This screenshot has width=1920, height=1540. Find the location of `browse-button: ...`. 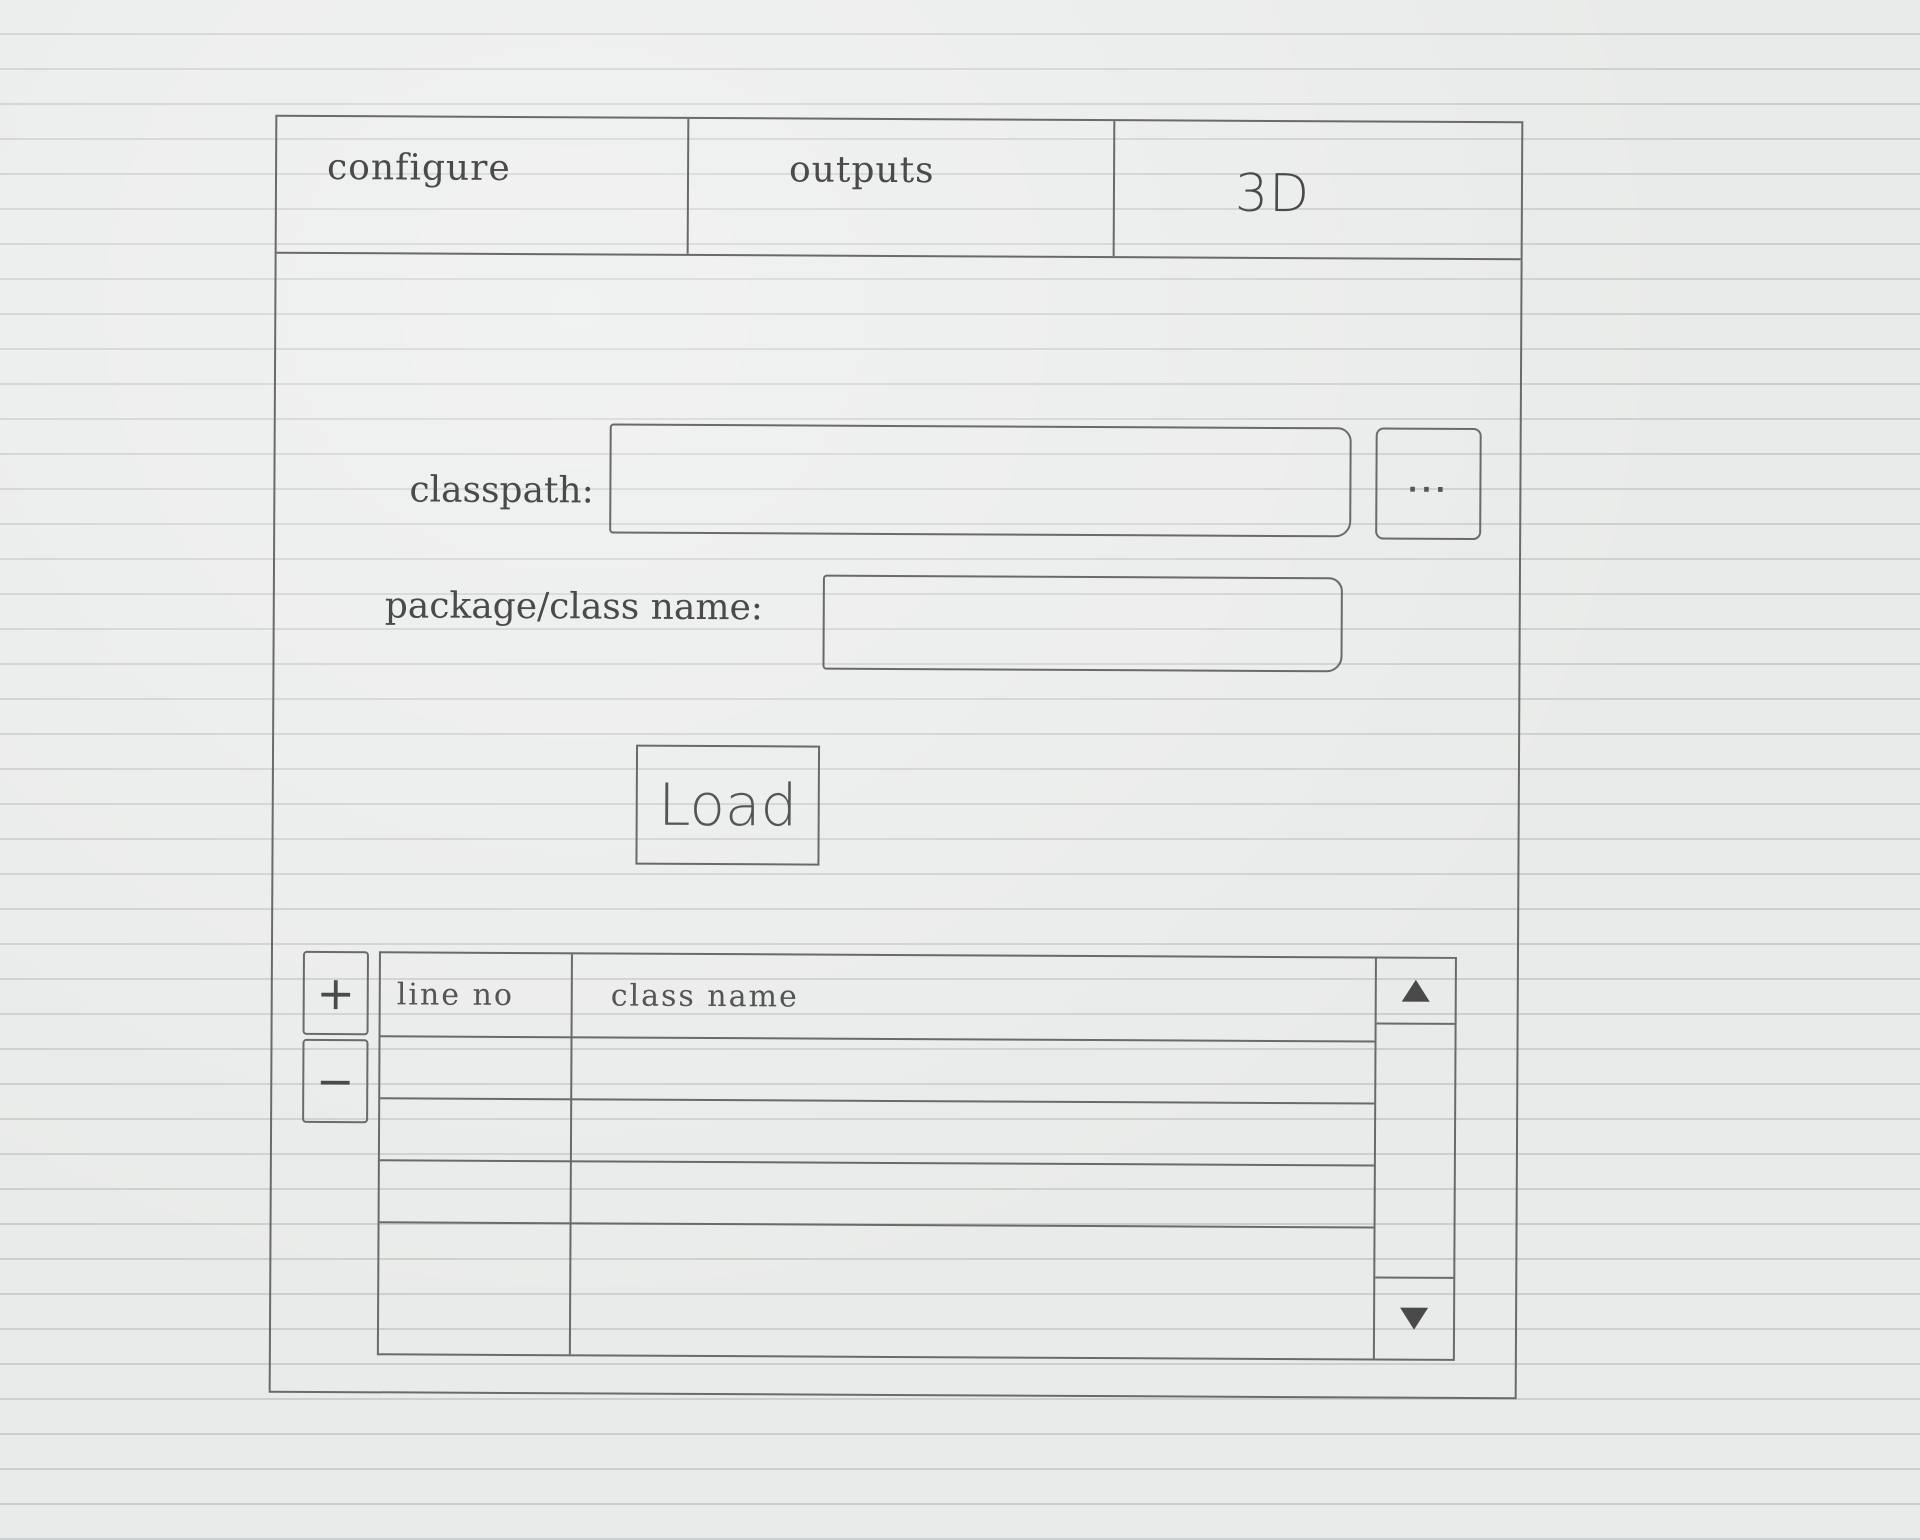

browse-button: ... is located at coordinates (1428, 484).